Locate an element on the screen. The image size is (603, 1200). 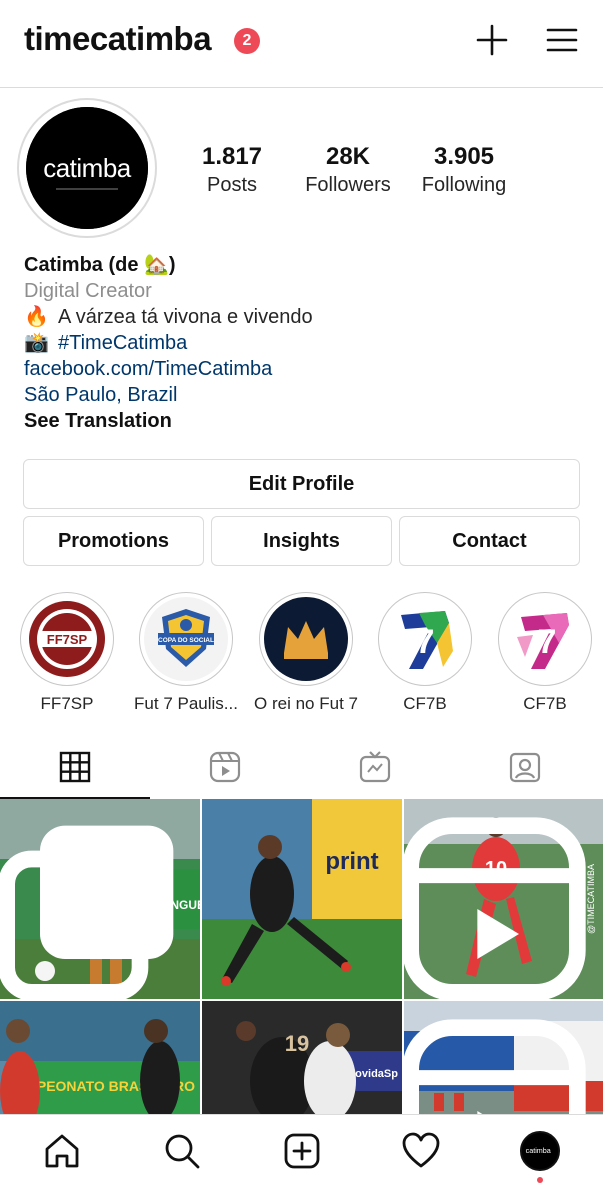
promotions-button: Promotions is located at coordinates (113, 541).